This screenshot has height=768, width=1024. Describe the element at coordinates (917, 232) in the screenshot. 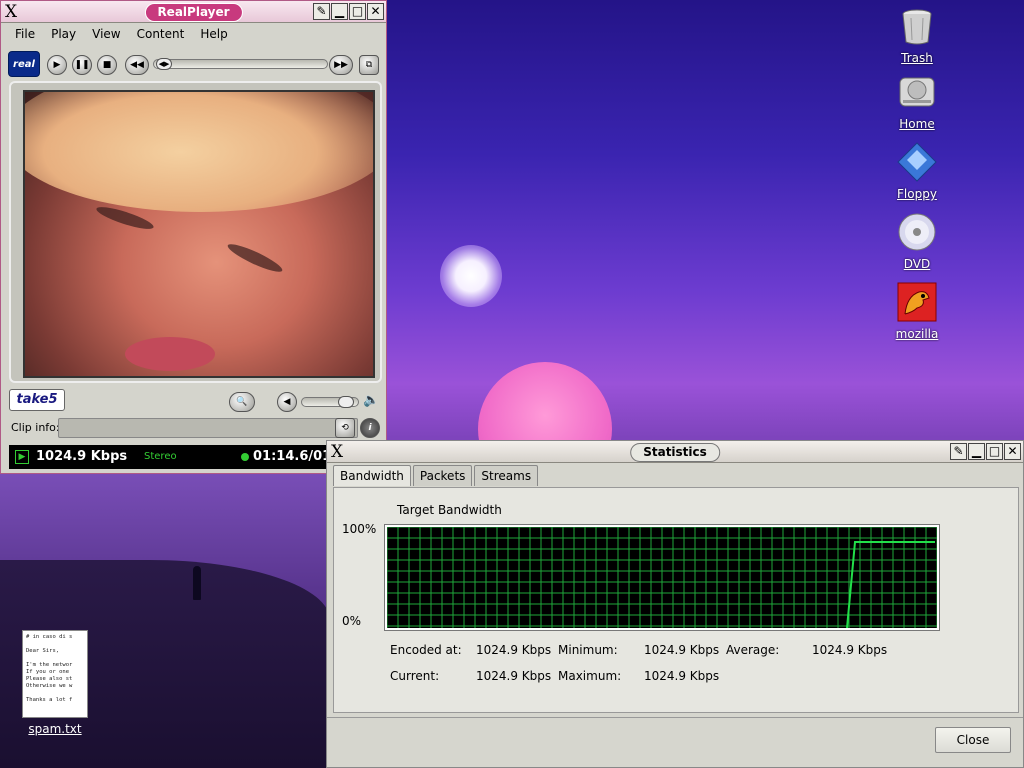

I see `dvd-icon` at that location.